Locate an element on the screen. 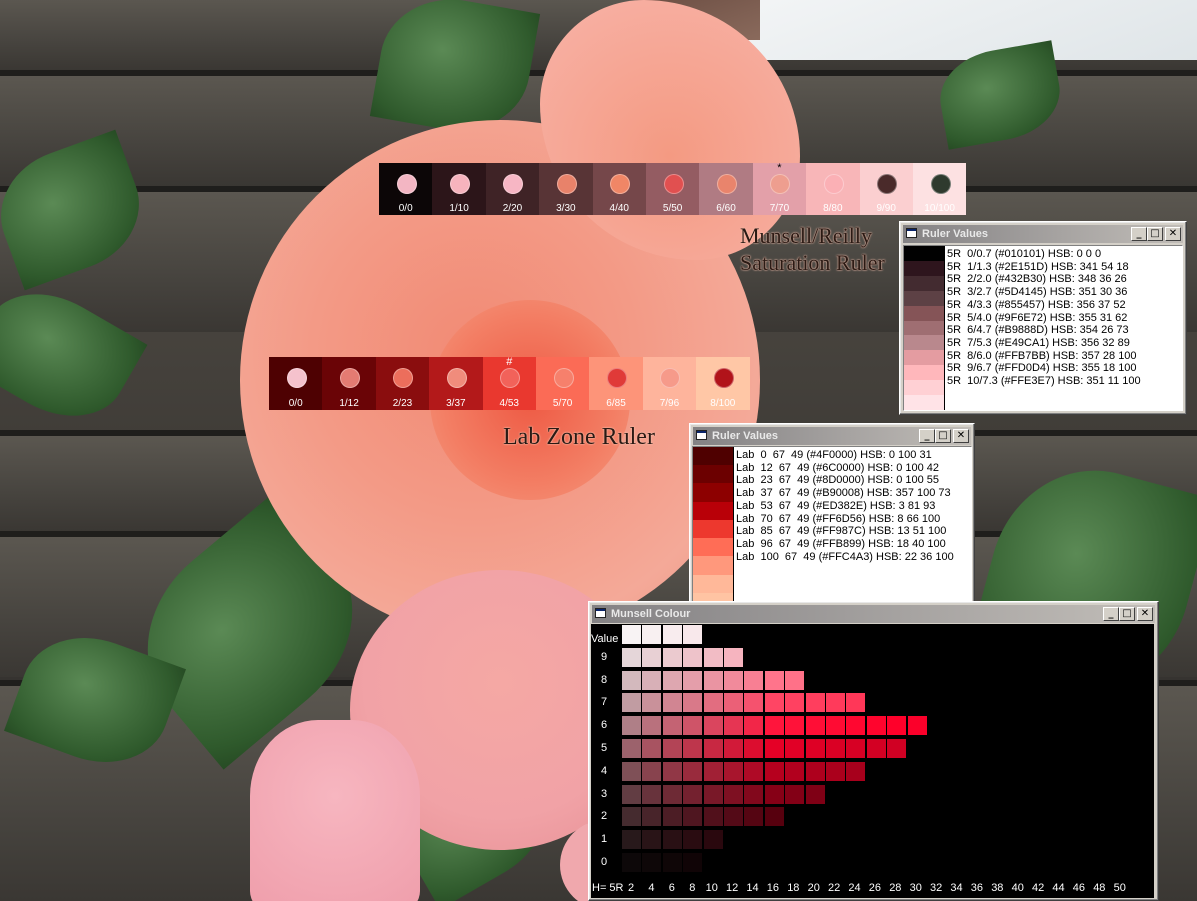 This screenshot has height=901, width=1197. ruler-value-row: 5R 6/4.7 (#B9888D) HSB: 354 26 73 is located at coordinates (1044, 330).